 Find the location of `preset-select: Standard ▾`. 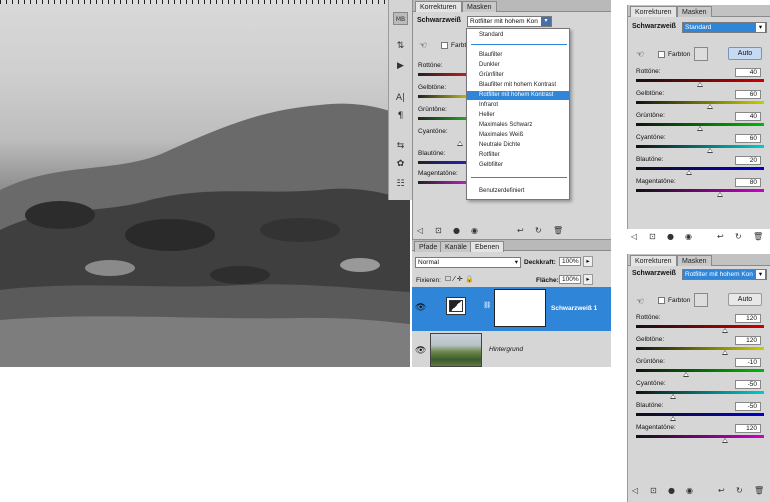

preset-select: Standard ▾ is located at coordinates (724, 27).